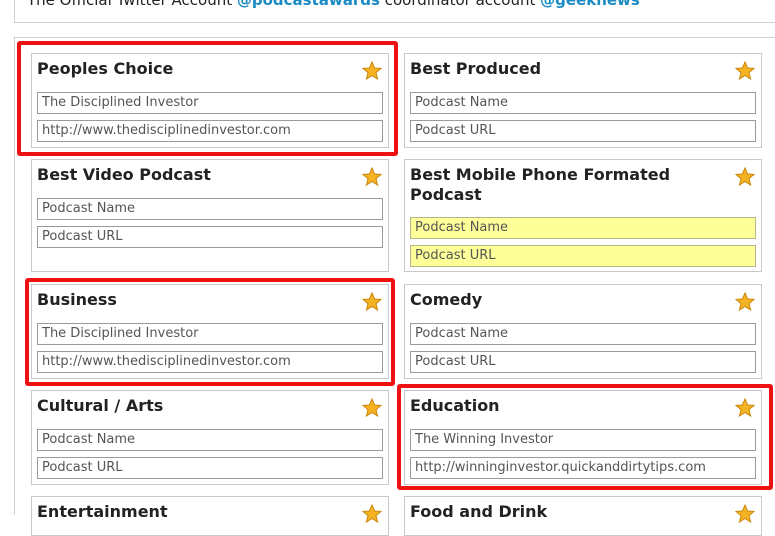  Describe the element at coordinates (132, 4) in the screenshot. I see `header-text-before: The Official Twitter Account` at that location.